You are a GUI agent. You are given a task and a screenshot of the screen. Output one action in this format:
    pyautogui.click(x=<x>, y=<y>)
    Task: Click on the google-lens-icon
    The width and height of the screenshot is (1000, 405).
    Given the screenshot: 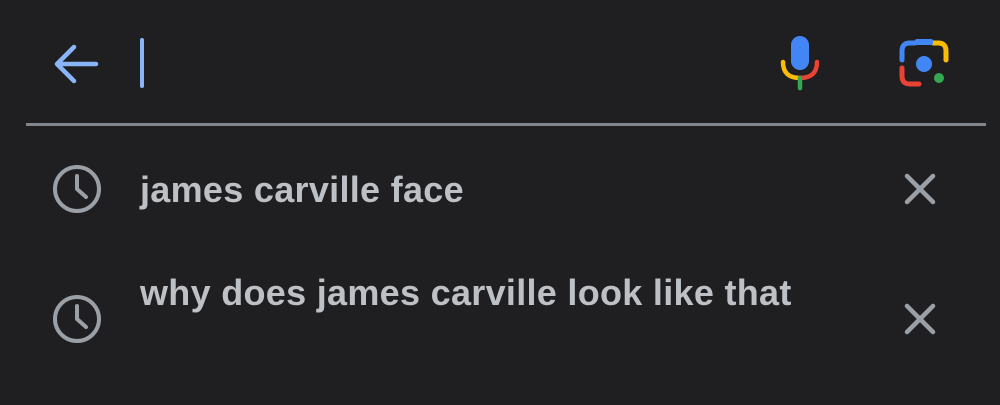 What is the action you would take?
    pyautogui.click(x=924, y=63)
    